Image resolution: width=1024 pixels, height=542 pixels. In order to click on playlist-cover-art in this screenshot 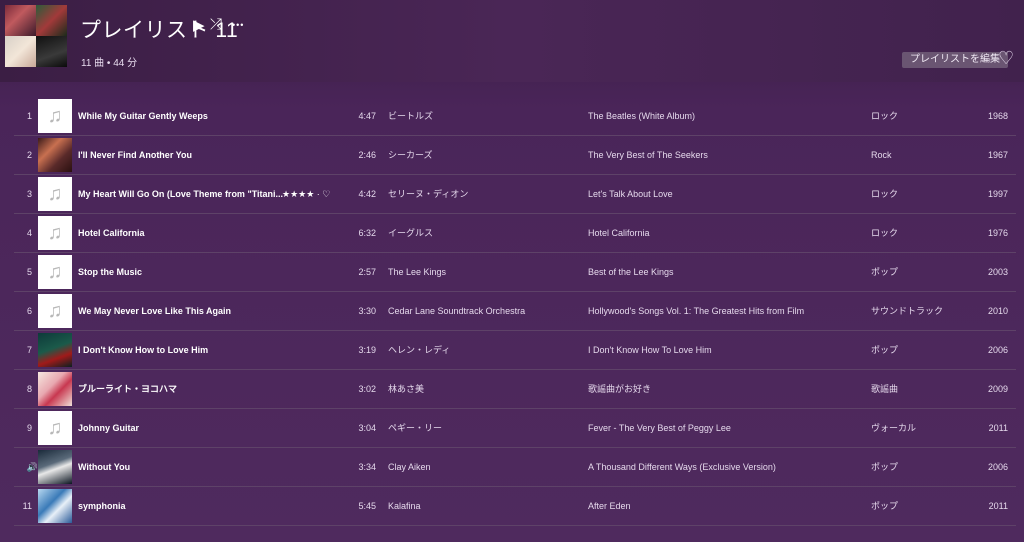, I will do `click(36, 36)`.